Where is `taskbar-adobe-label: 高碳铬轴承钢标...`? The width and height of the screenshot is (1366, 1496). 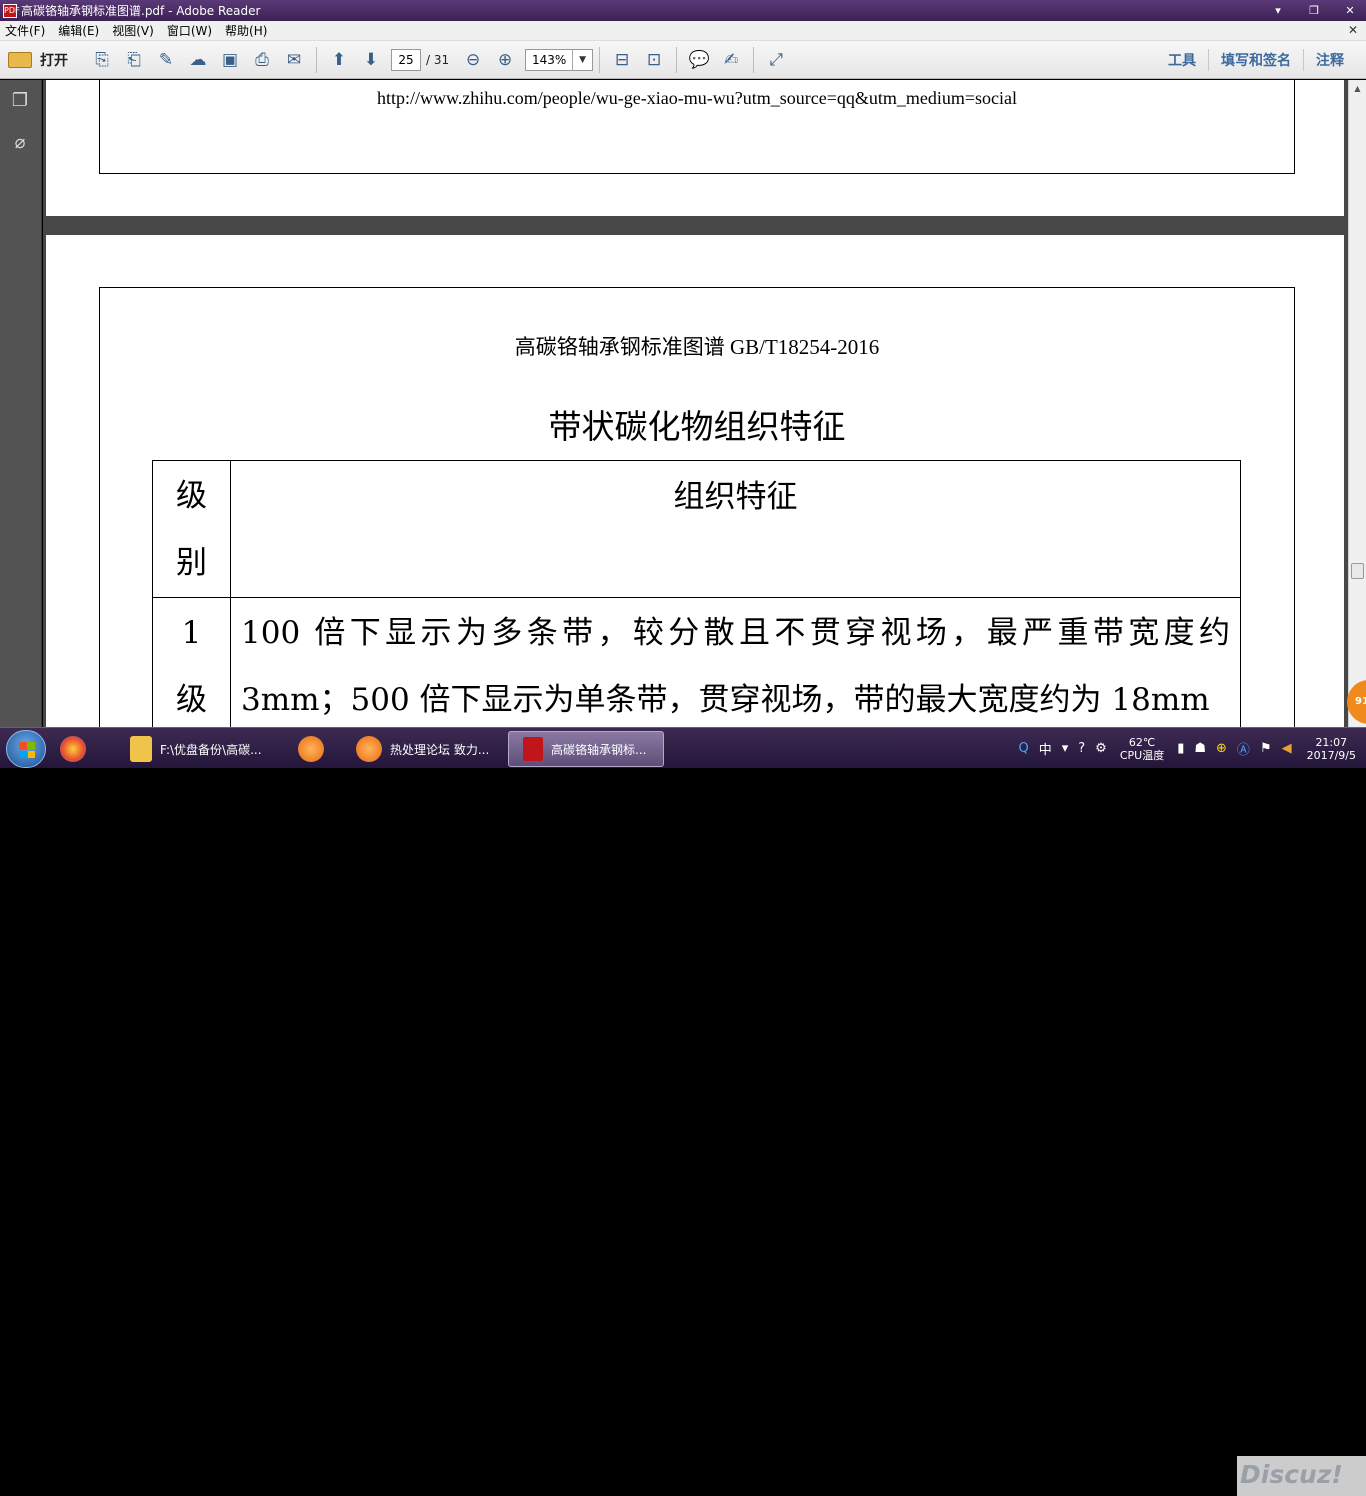 taskbar-adobe-label: 高碳铬轴承钢标... is located at coordinates (599, 749).